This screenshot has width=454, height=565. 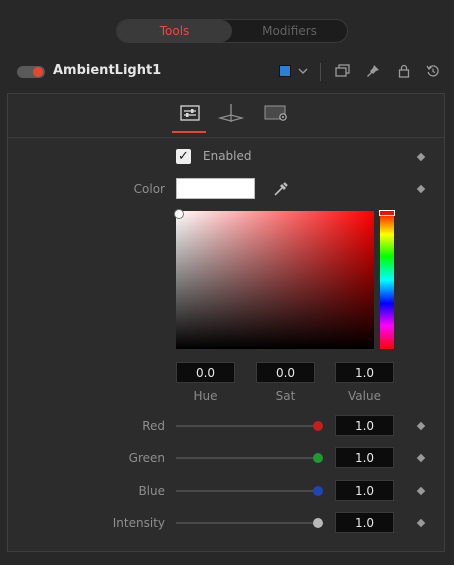 I want to click on blue-slider, so click(x=248, y=491).